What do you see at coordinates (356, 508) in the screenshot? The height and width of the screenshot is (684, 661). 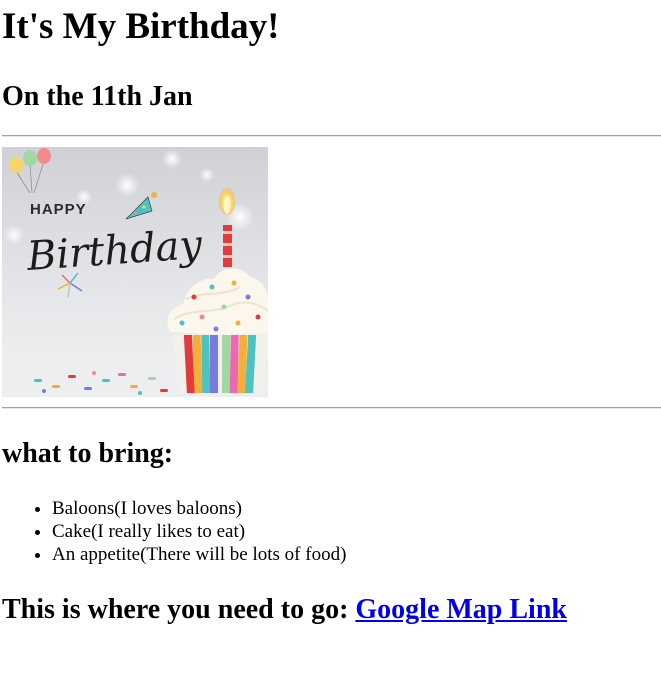 I see `list-item: Baloons(I loves baloons)` at bounding box center [356, 508].